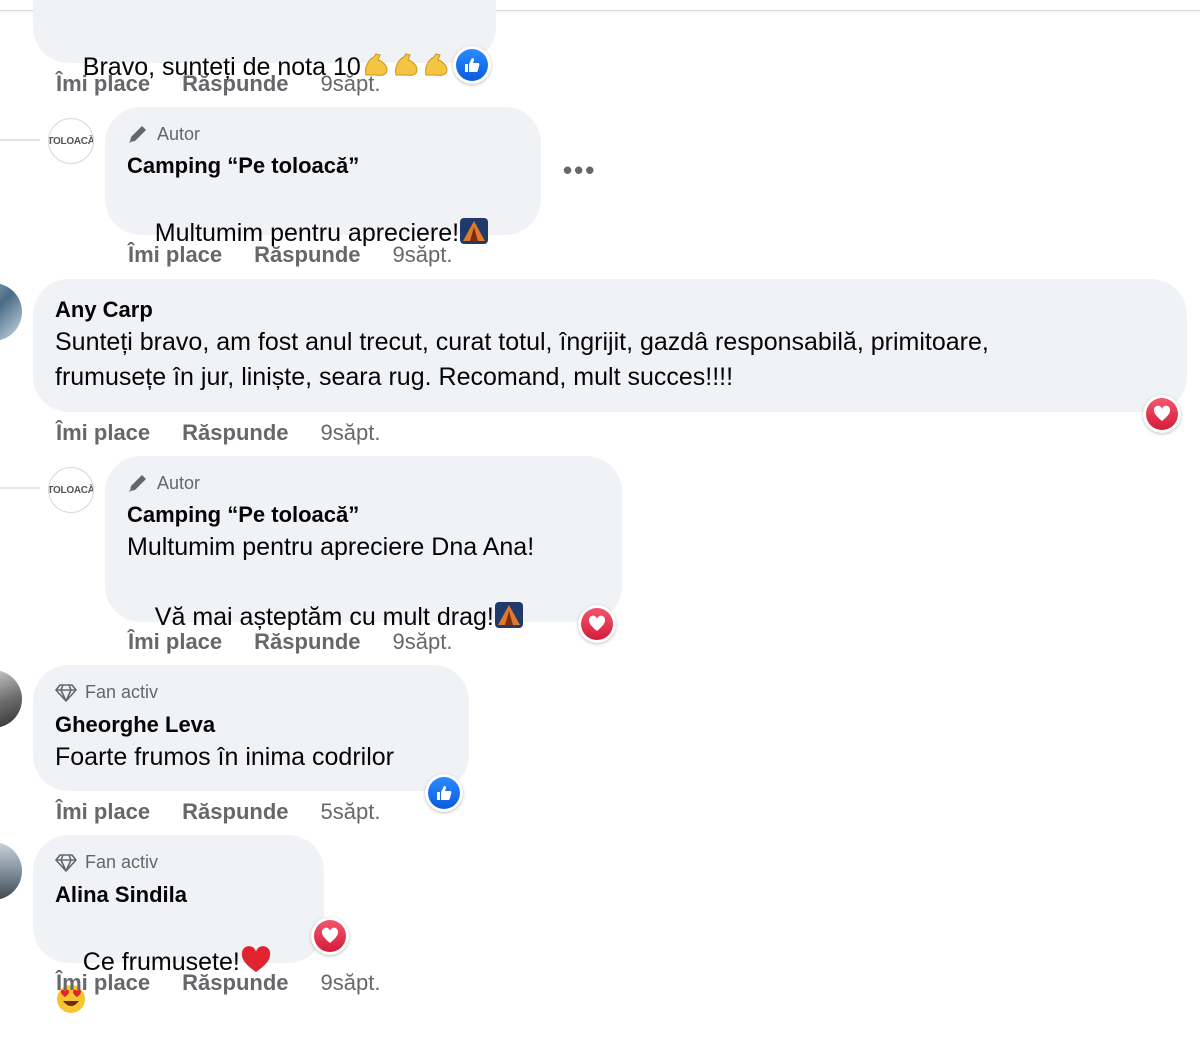  Describe the element at coordinates (331, 547) in the screenshot. I see `comment-text: Multumim pentru apreciere Dna Ana!` at that location.